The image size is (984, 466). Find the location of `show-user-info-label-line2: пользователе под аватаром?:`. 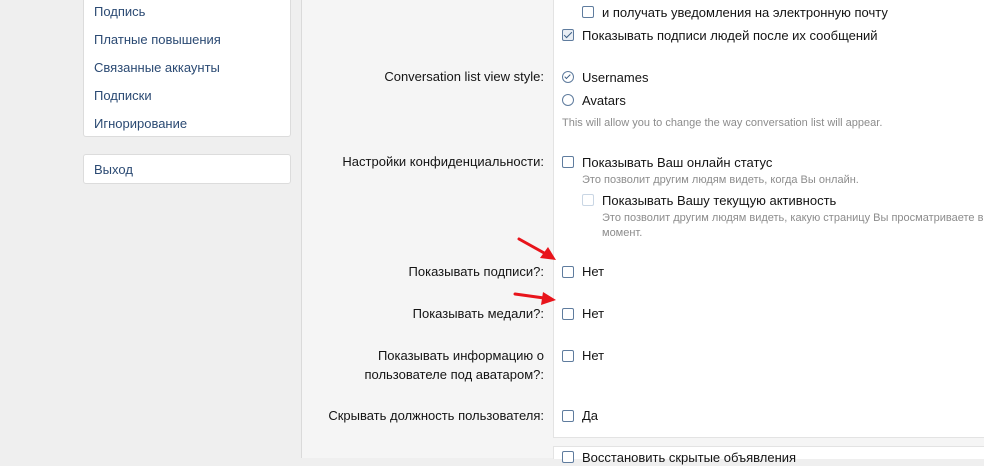

show-user-info-label-line2: пользователе под аватаром?: is located at coordinates (454, 374).